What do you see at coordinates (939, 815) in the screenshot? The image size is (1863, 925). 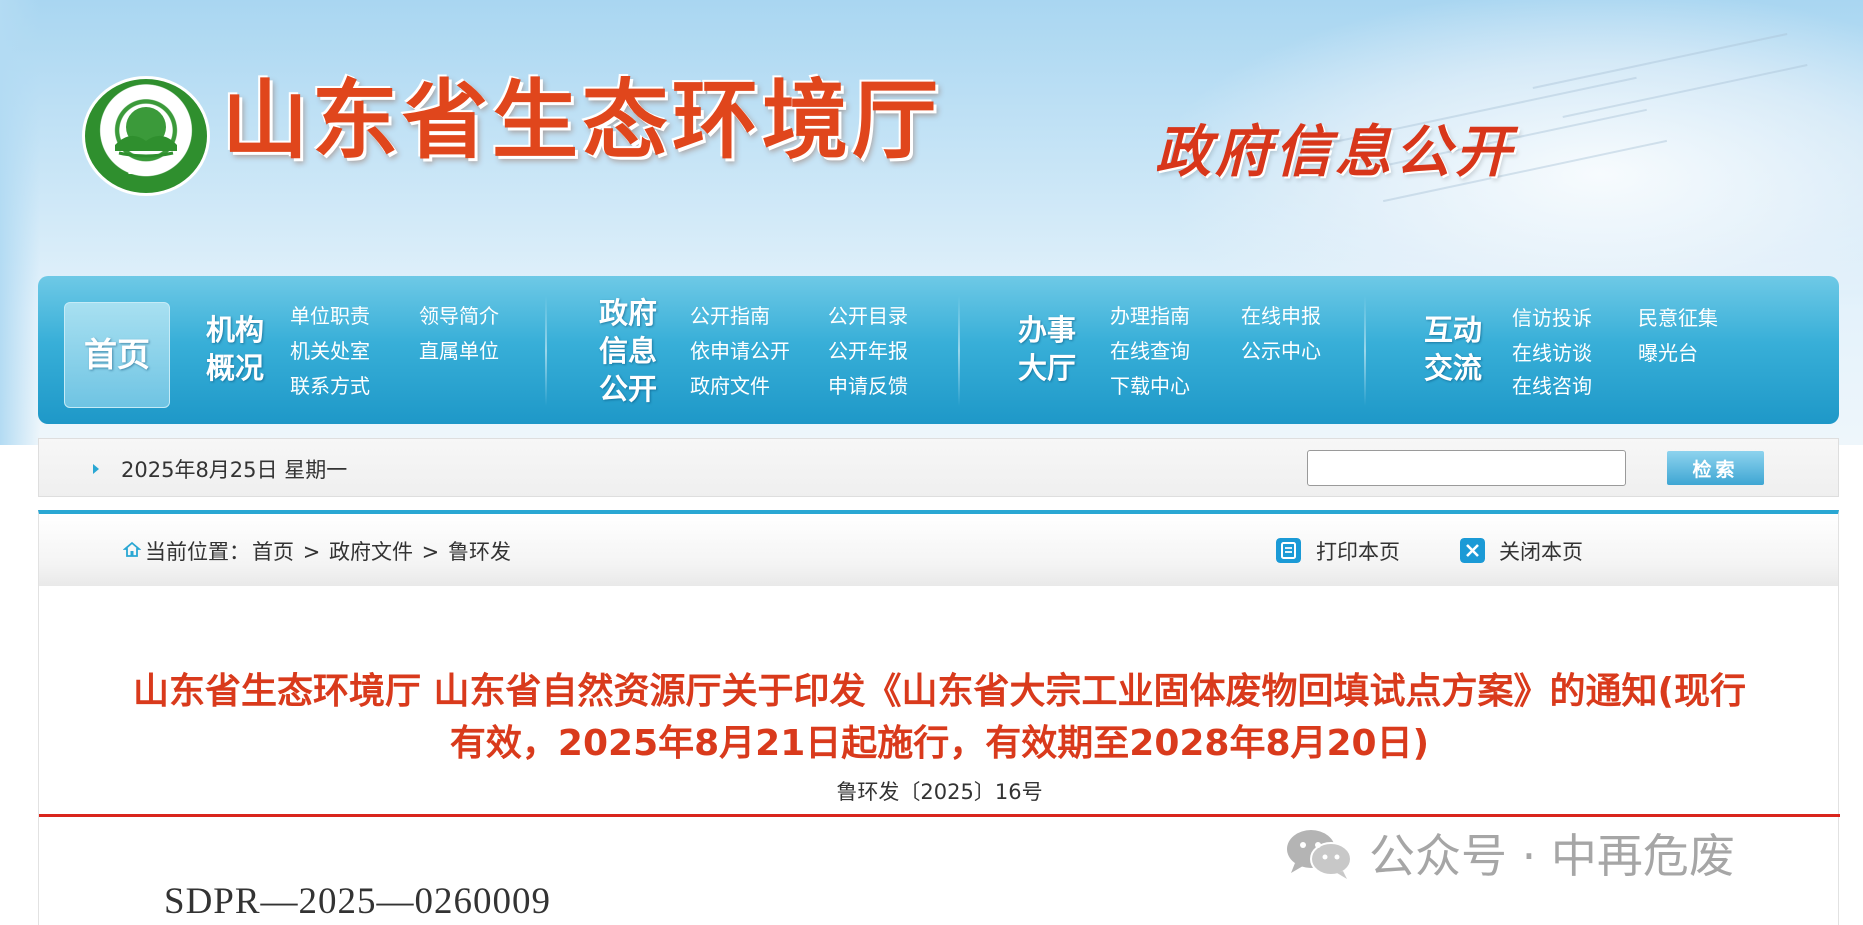 I see `red-divider` at bounding box center [939, 815].